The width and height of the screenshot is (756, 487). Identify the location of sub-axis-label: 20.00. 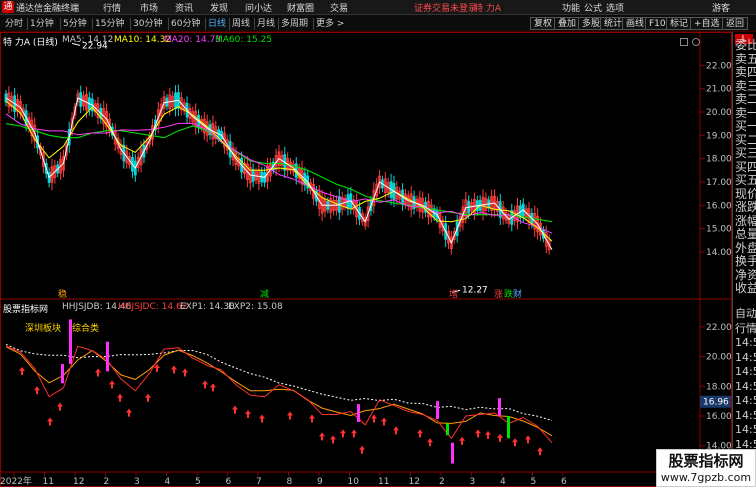
(719, 358).